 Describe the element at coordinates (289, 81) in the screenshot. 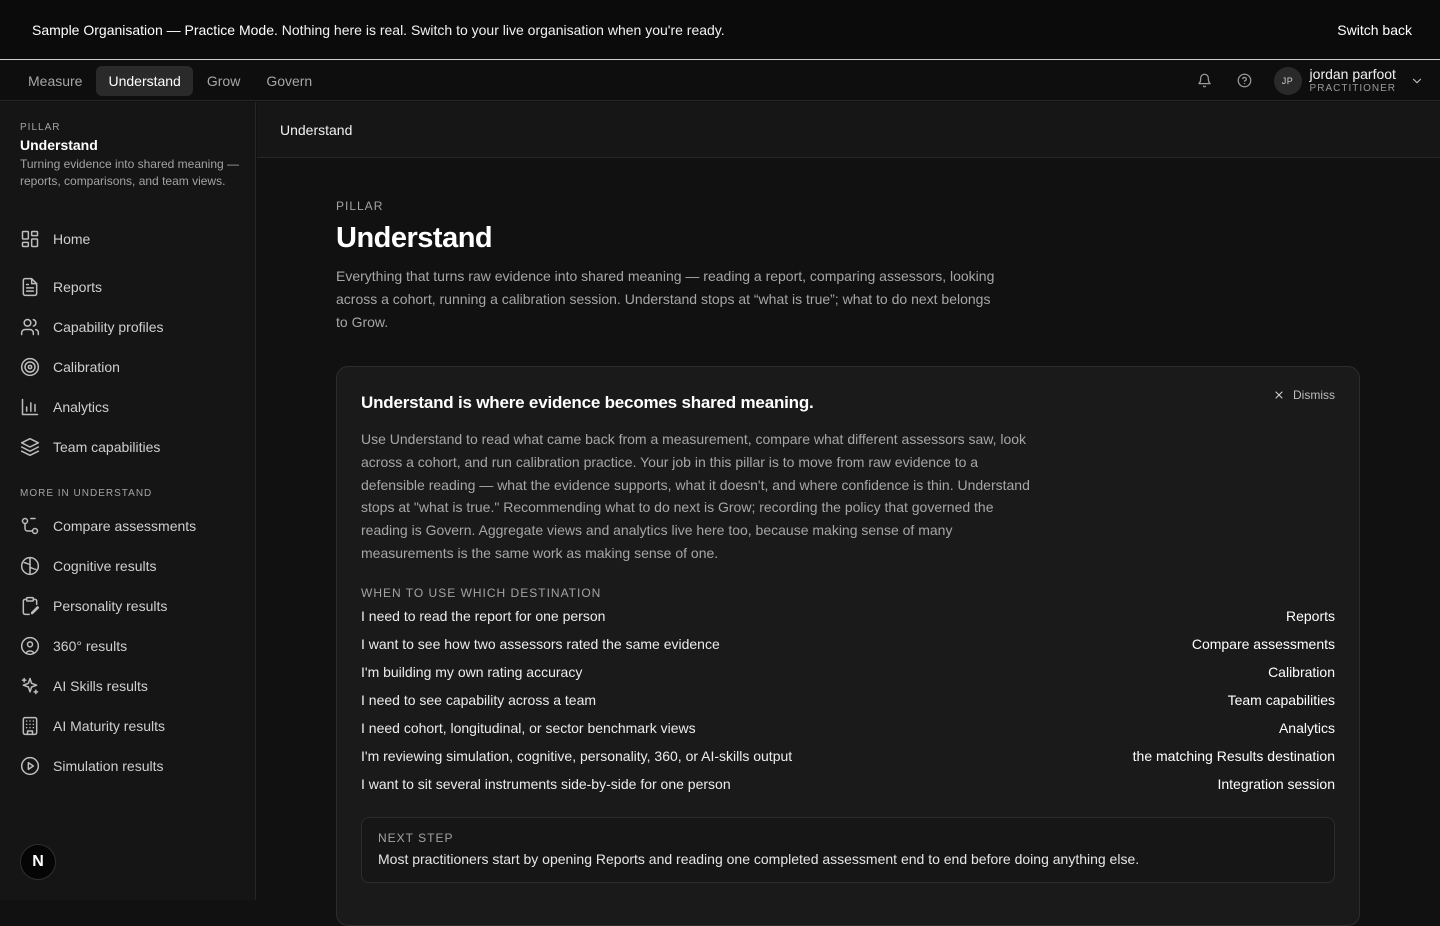

I see `tab-govern: Govern` at that location.